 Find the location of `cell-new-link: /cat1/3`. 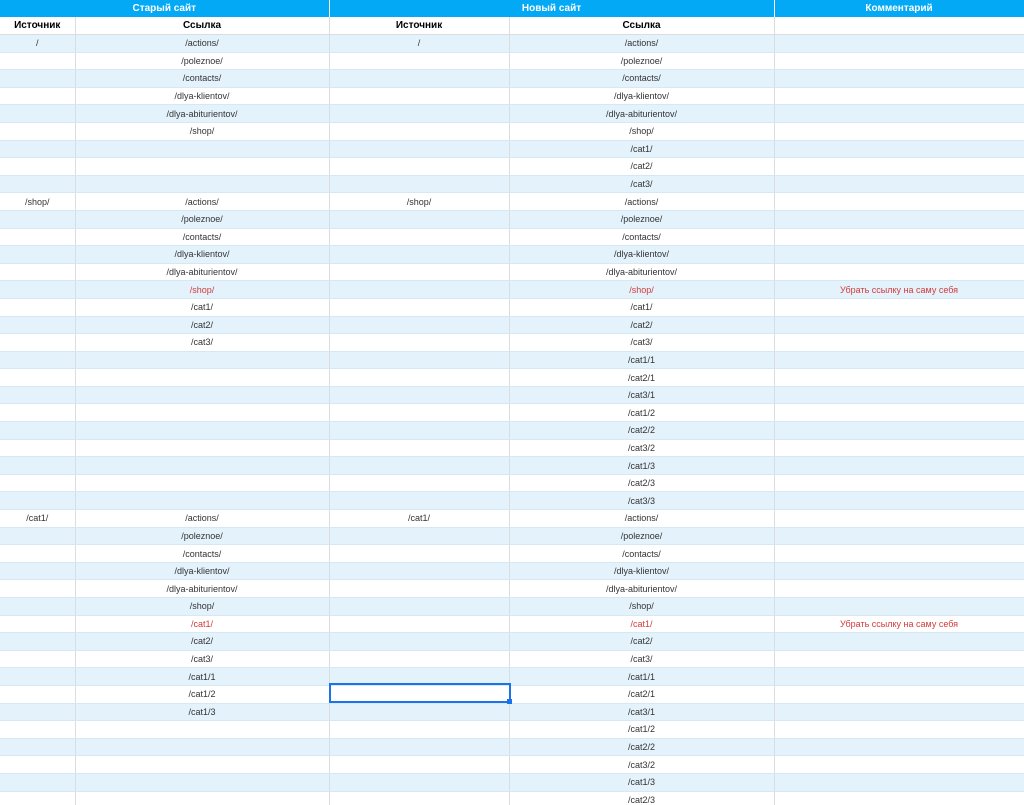

cell-new-link: /cat1/3 is located at coordinates (642, 782).